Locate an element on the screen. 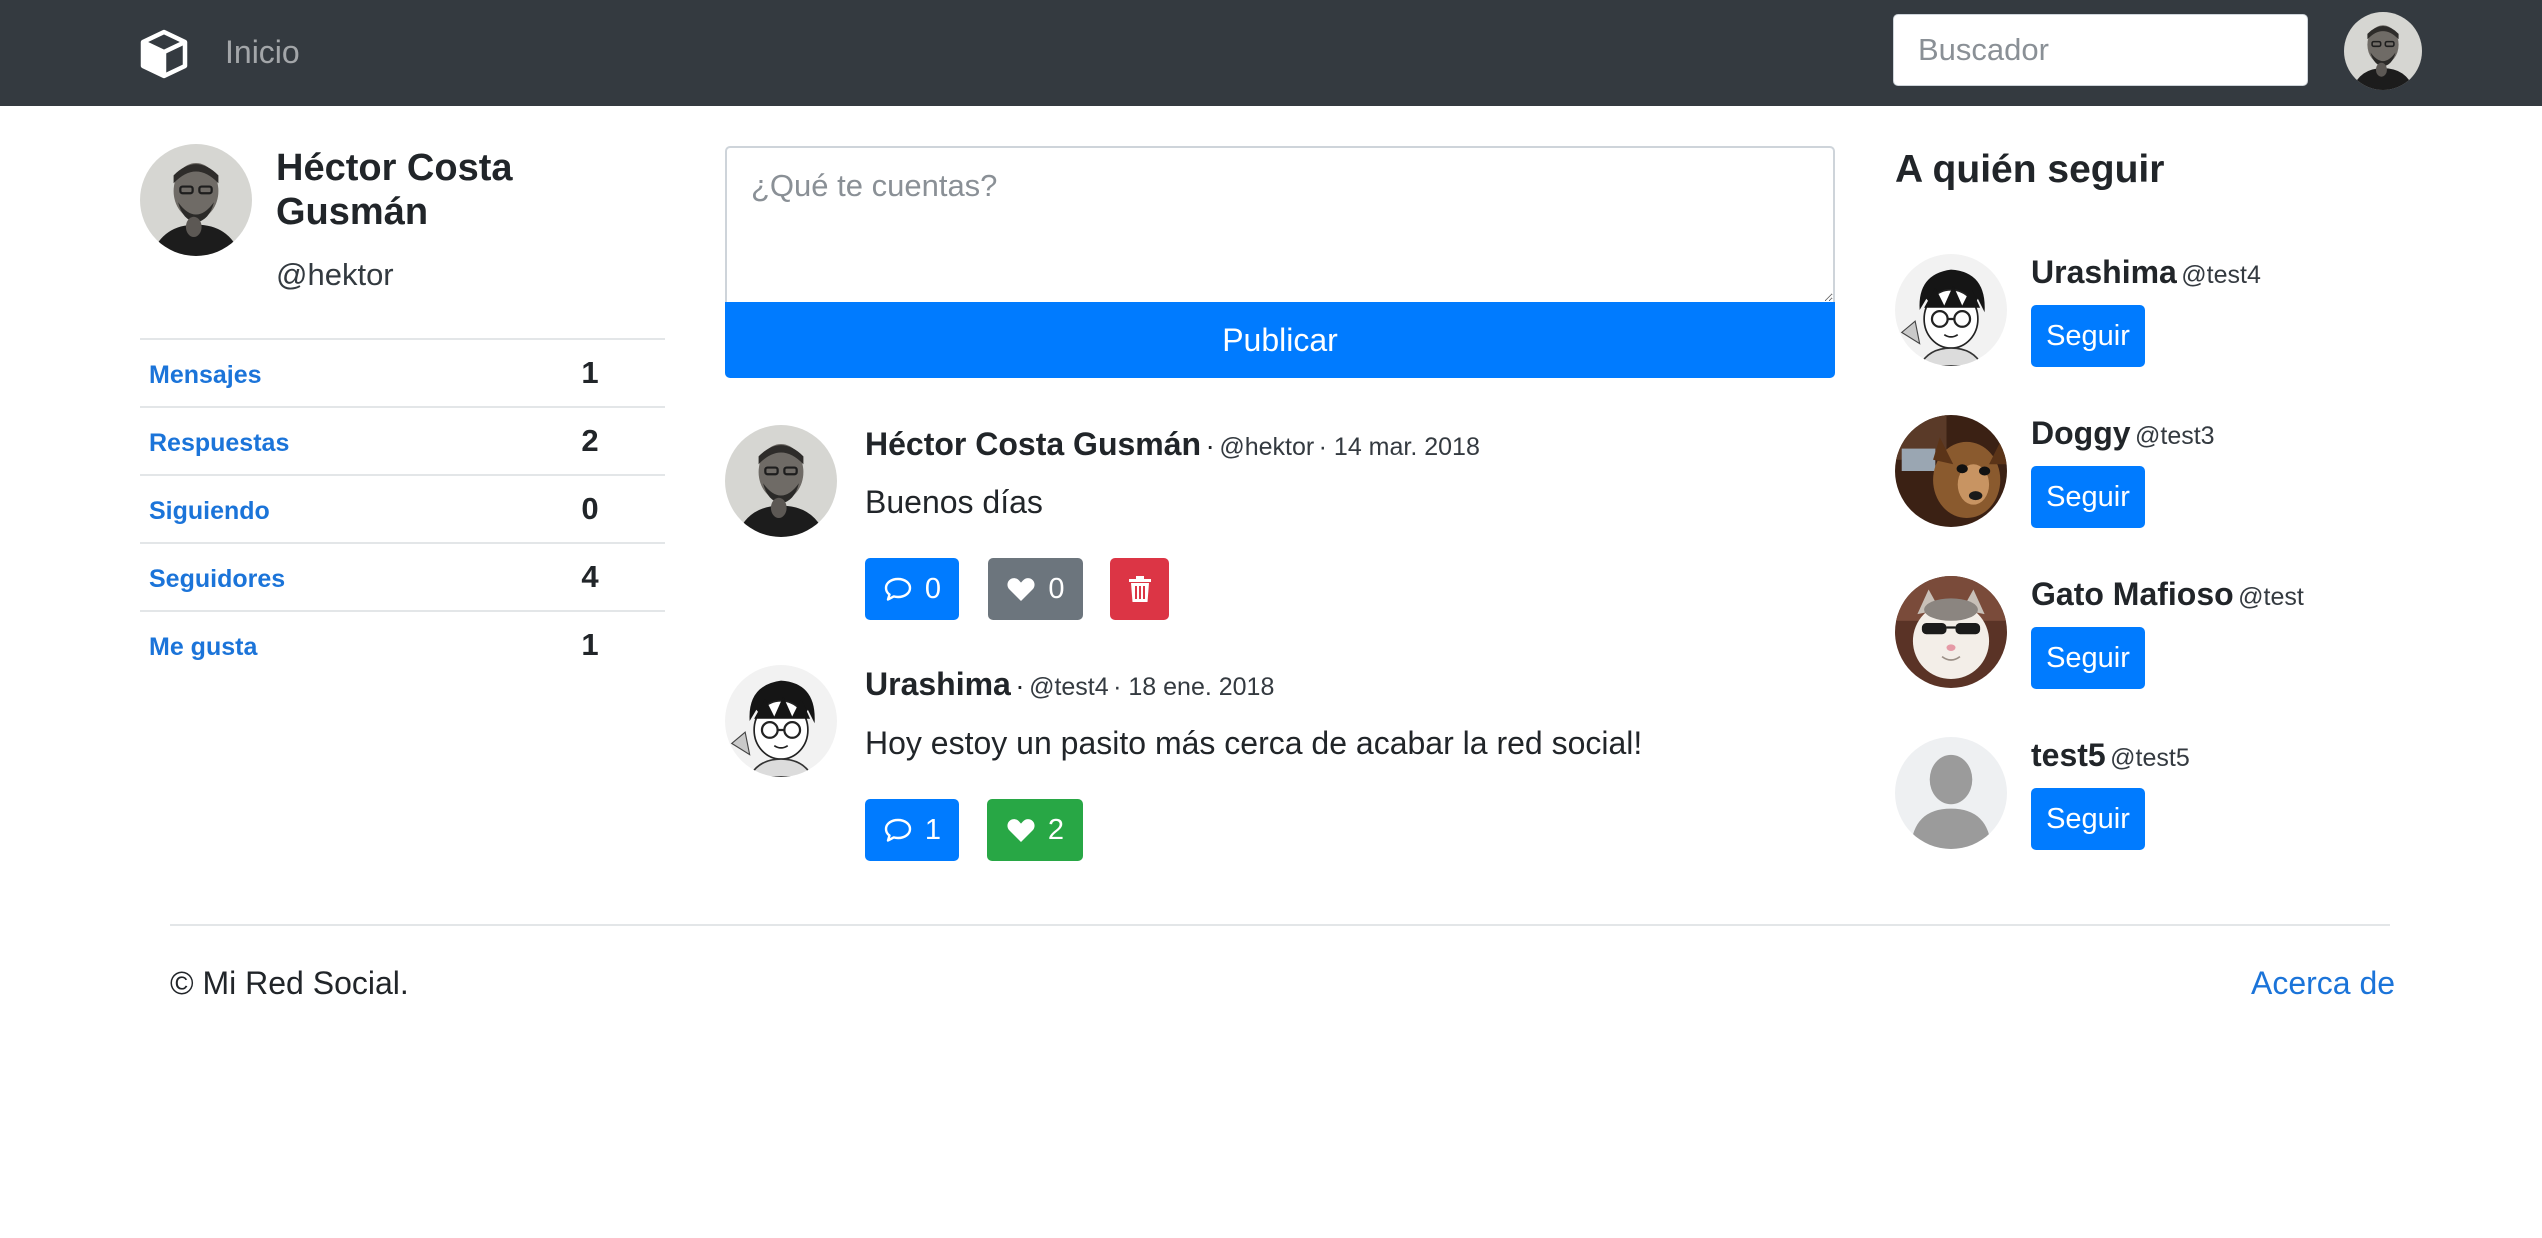 The width and height of the screenshot is (2542, 1238). stat-link-seguidores: Seguidores is located at coordinates (217, 579).